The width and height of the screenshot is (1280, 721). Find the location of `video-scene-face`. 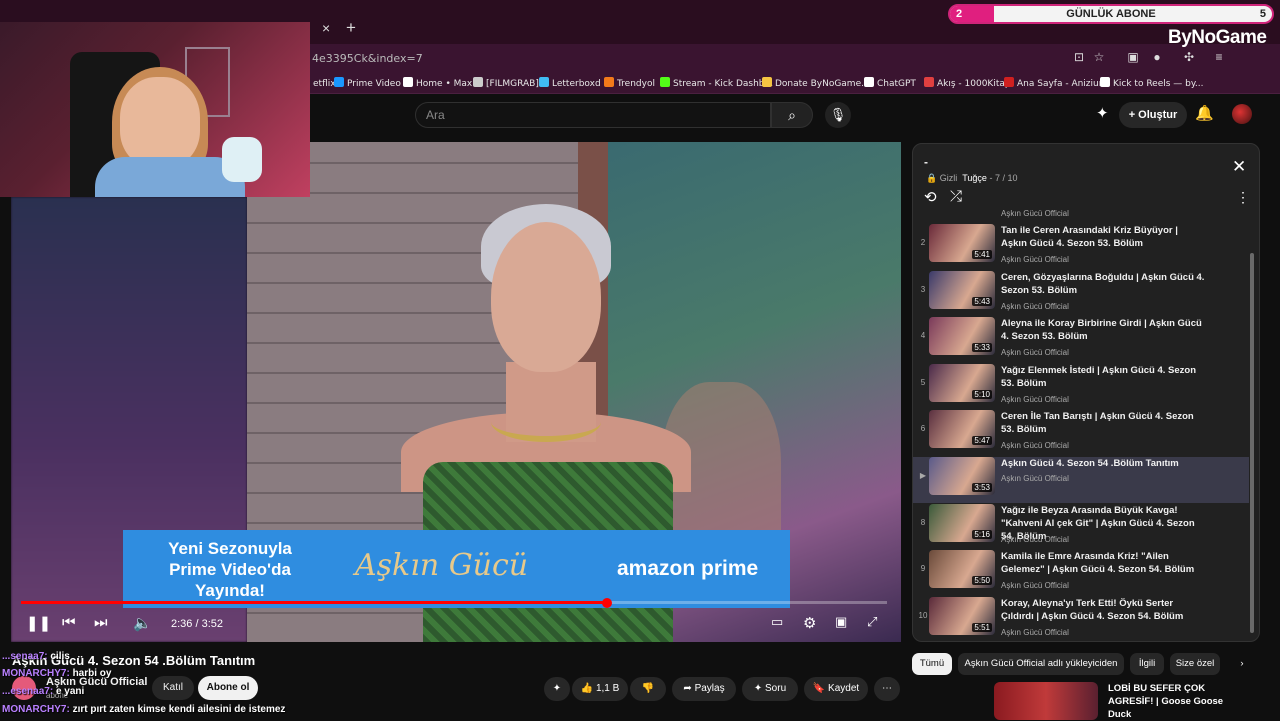

video-scene-face is located at coordinates (546, 297).